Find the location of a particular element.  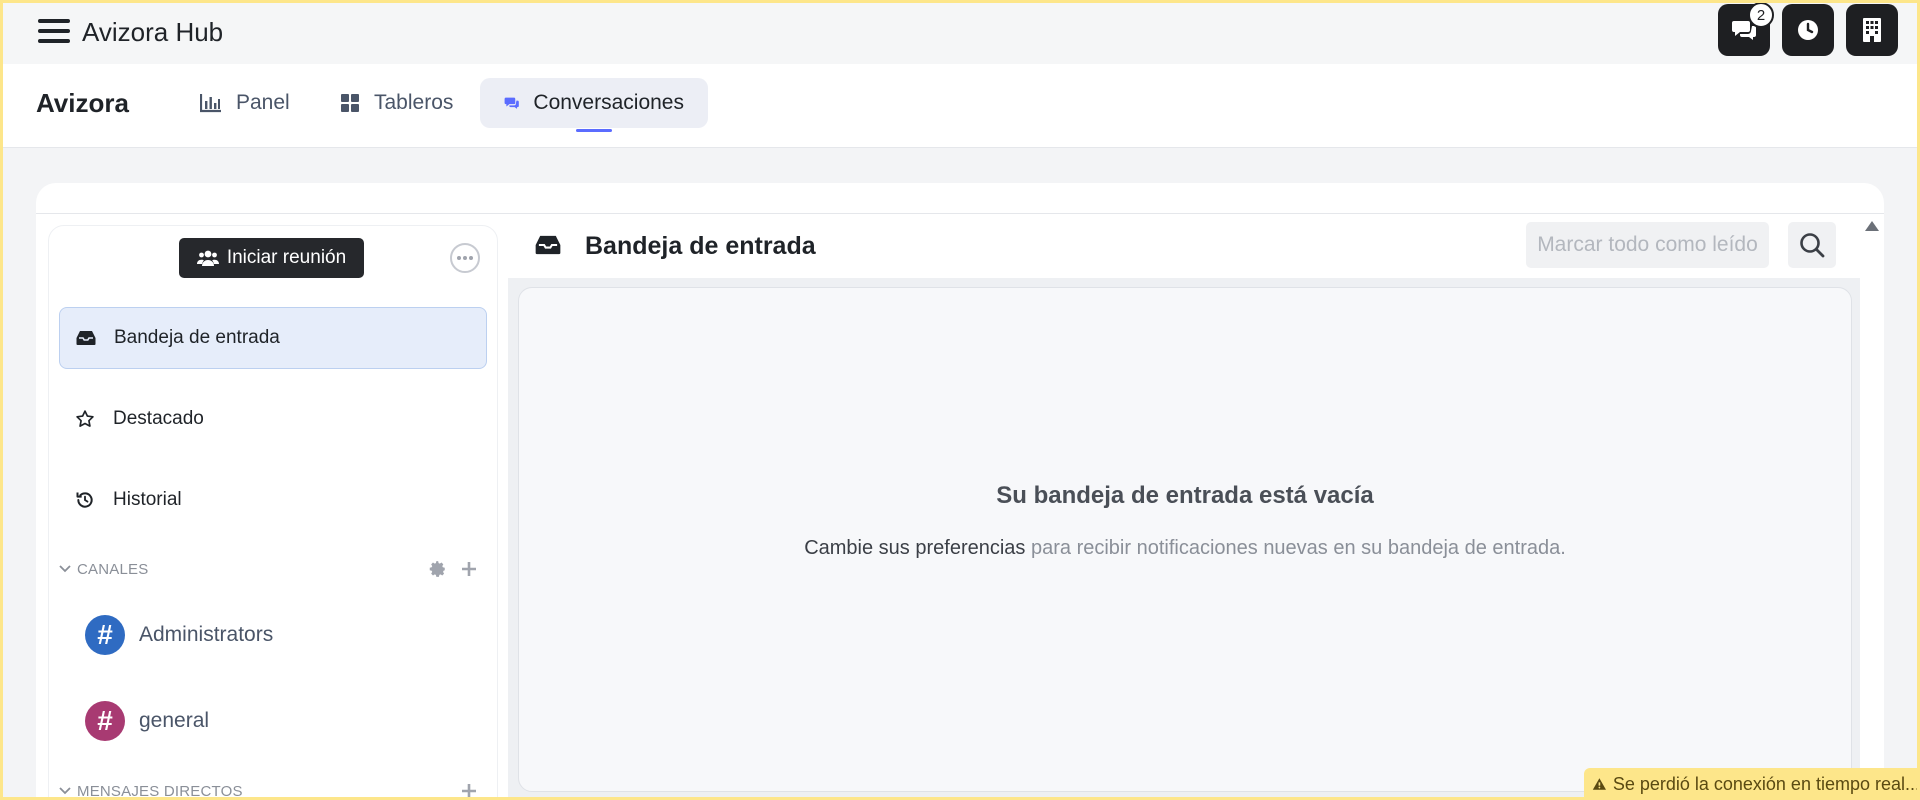

channels-section-header: CANALES is located at coordinates (273, 569).